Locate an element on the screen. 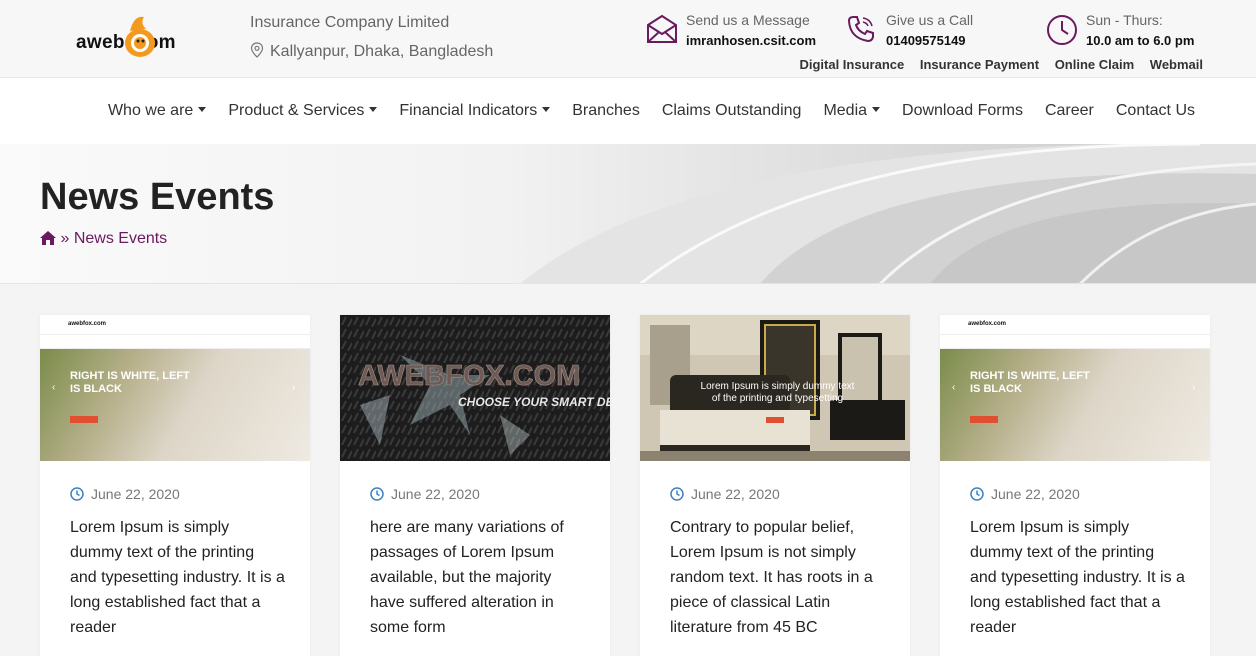  nav-item-label: Product & Services is located at coordinates (296, 110).